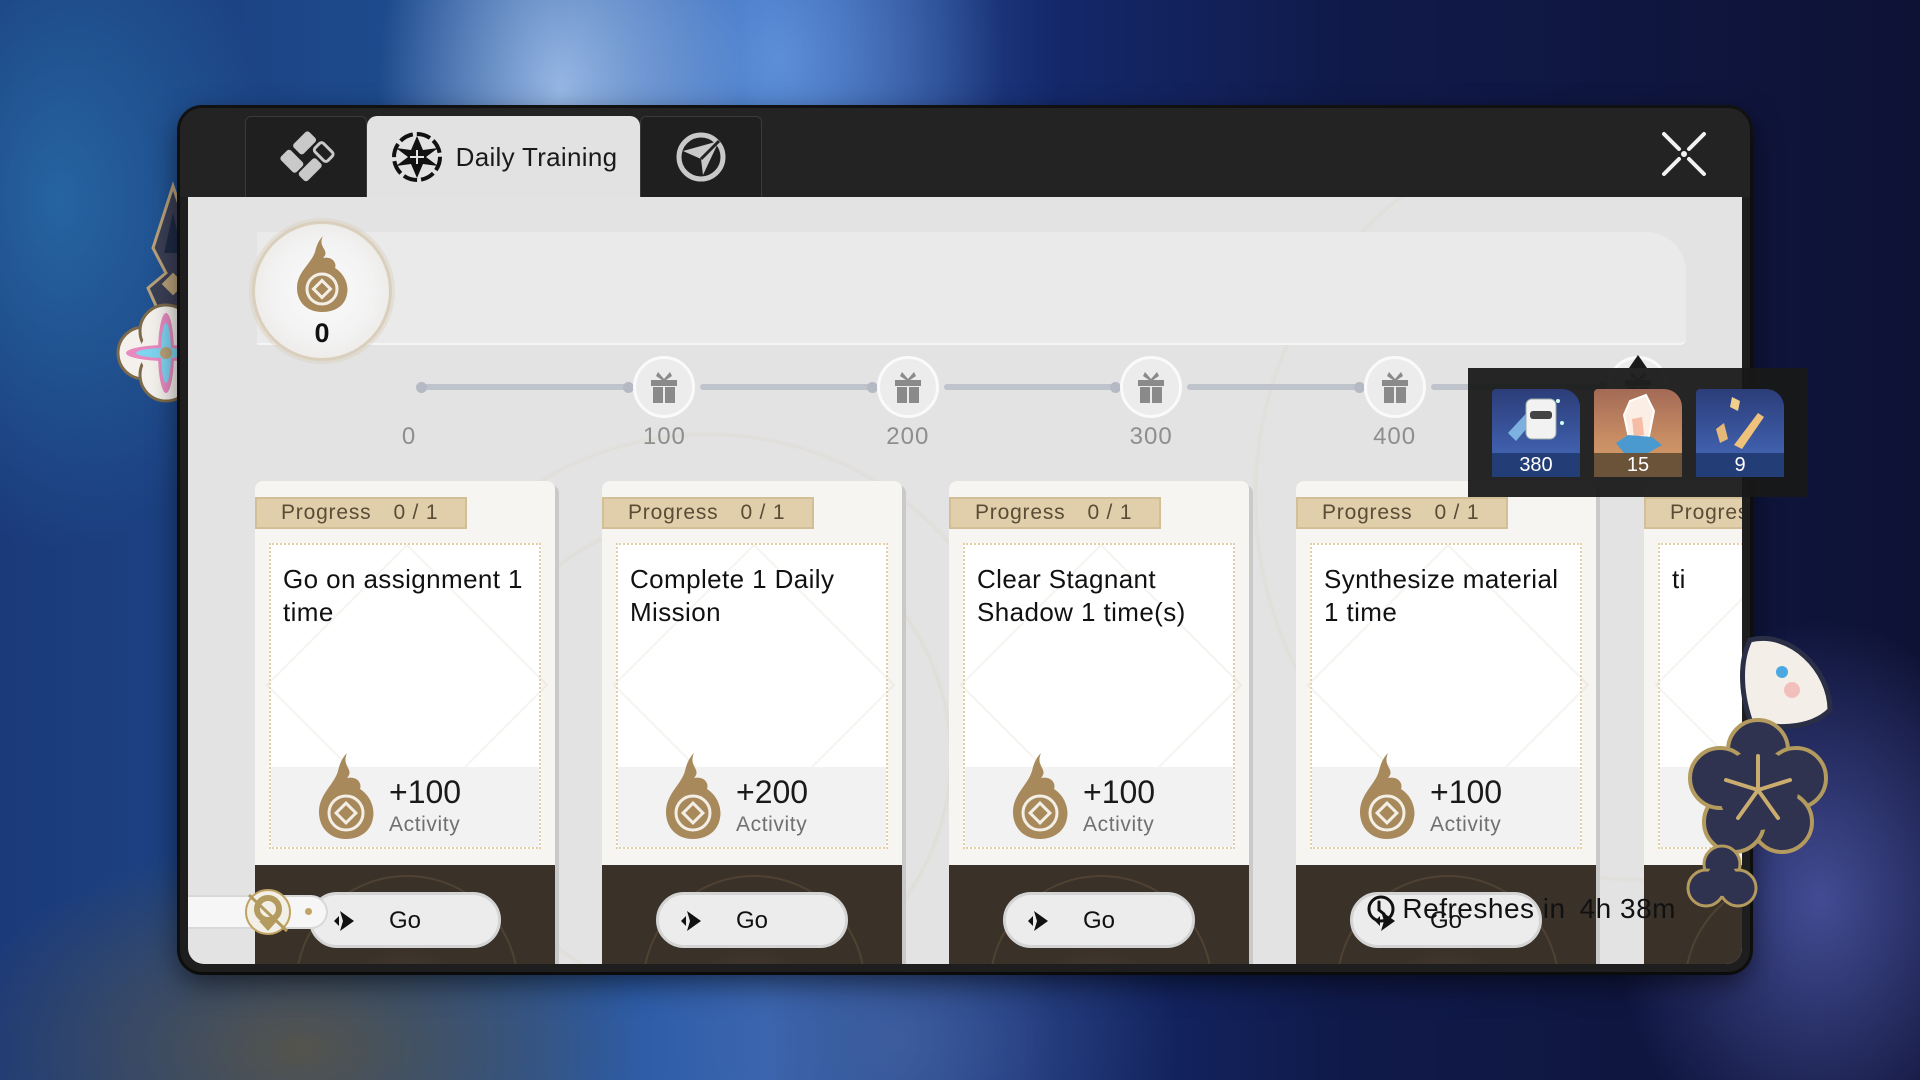 This screenshot has width=1920, height=1080. What do you see at coordinates (1381, 909) in the screenshot?
I see `clock-icon` at bounding box center [1381, 909].